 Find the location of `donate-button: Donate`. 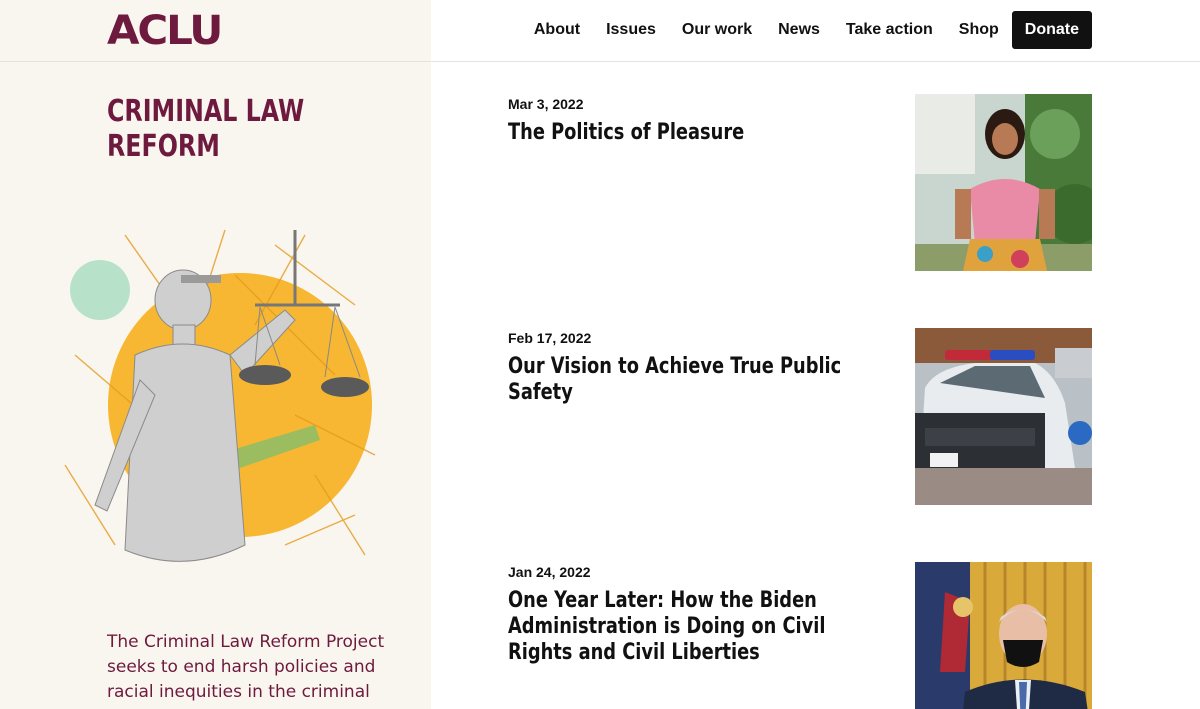

donate-button: Donate is located at coordinates (1051, 30).